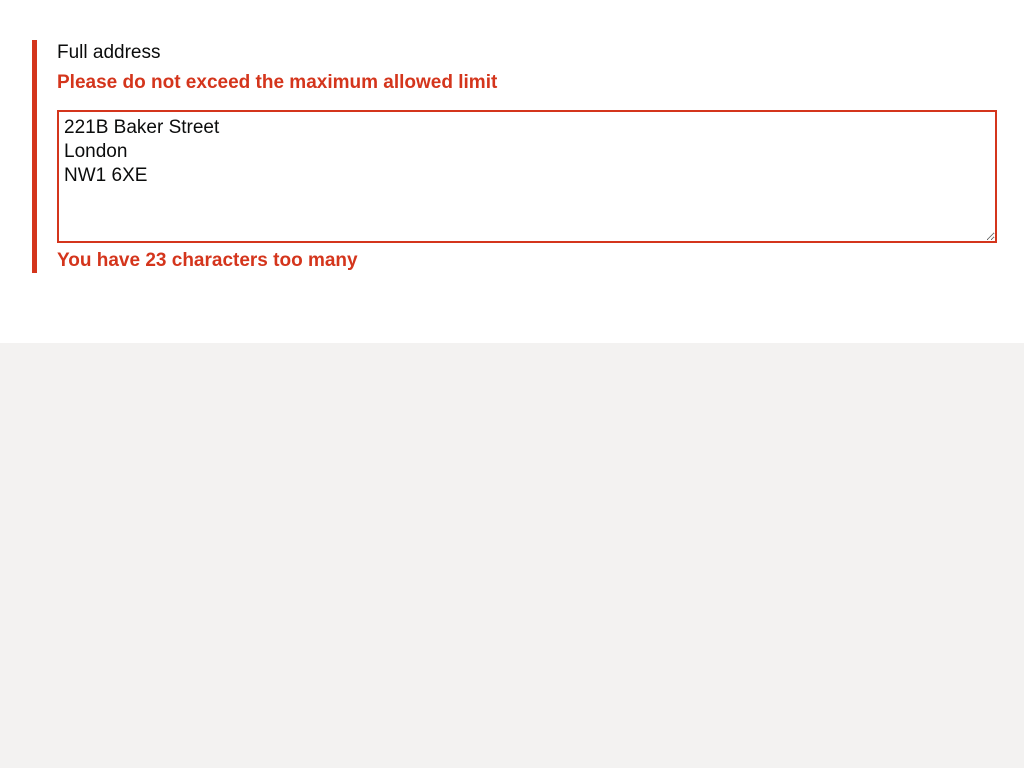 The image size is (1024, 768). Describe the element at coordinates (109, 52) in the screenshot. I see `full-address-label: Full address` at that location.